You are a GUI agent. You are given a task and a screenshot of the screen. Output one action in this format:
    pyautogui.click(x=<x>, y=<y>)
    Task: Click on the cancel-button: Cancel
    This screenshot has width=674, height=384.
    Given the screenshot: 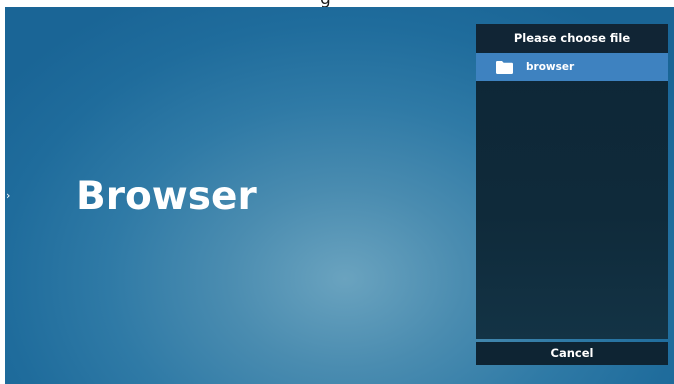 What is the action you would take?
    pyautogui.click(x=572, y=353)
    